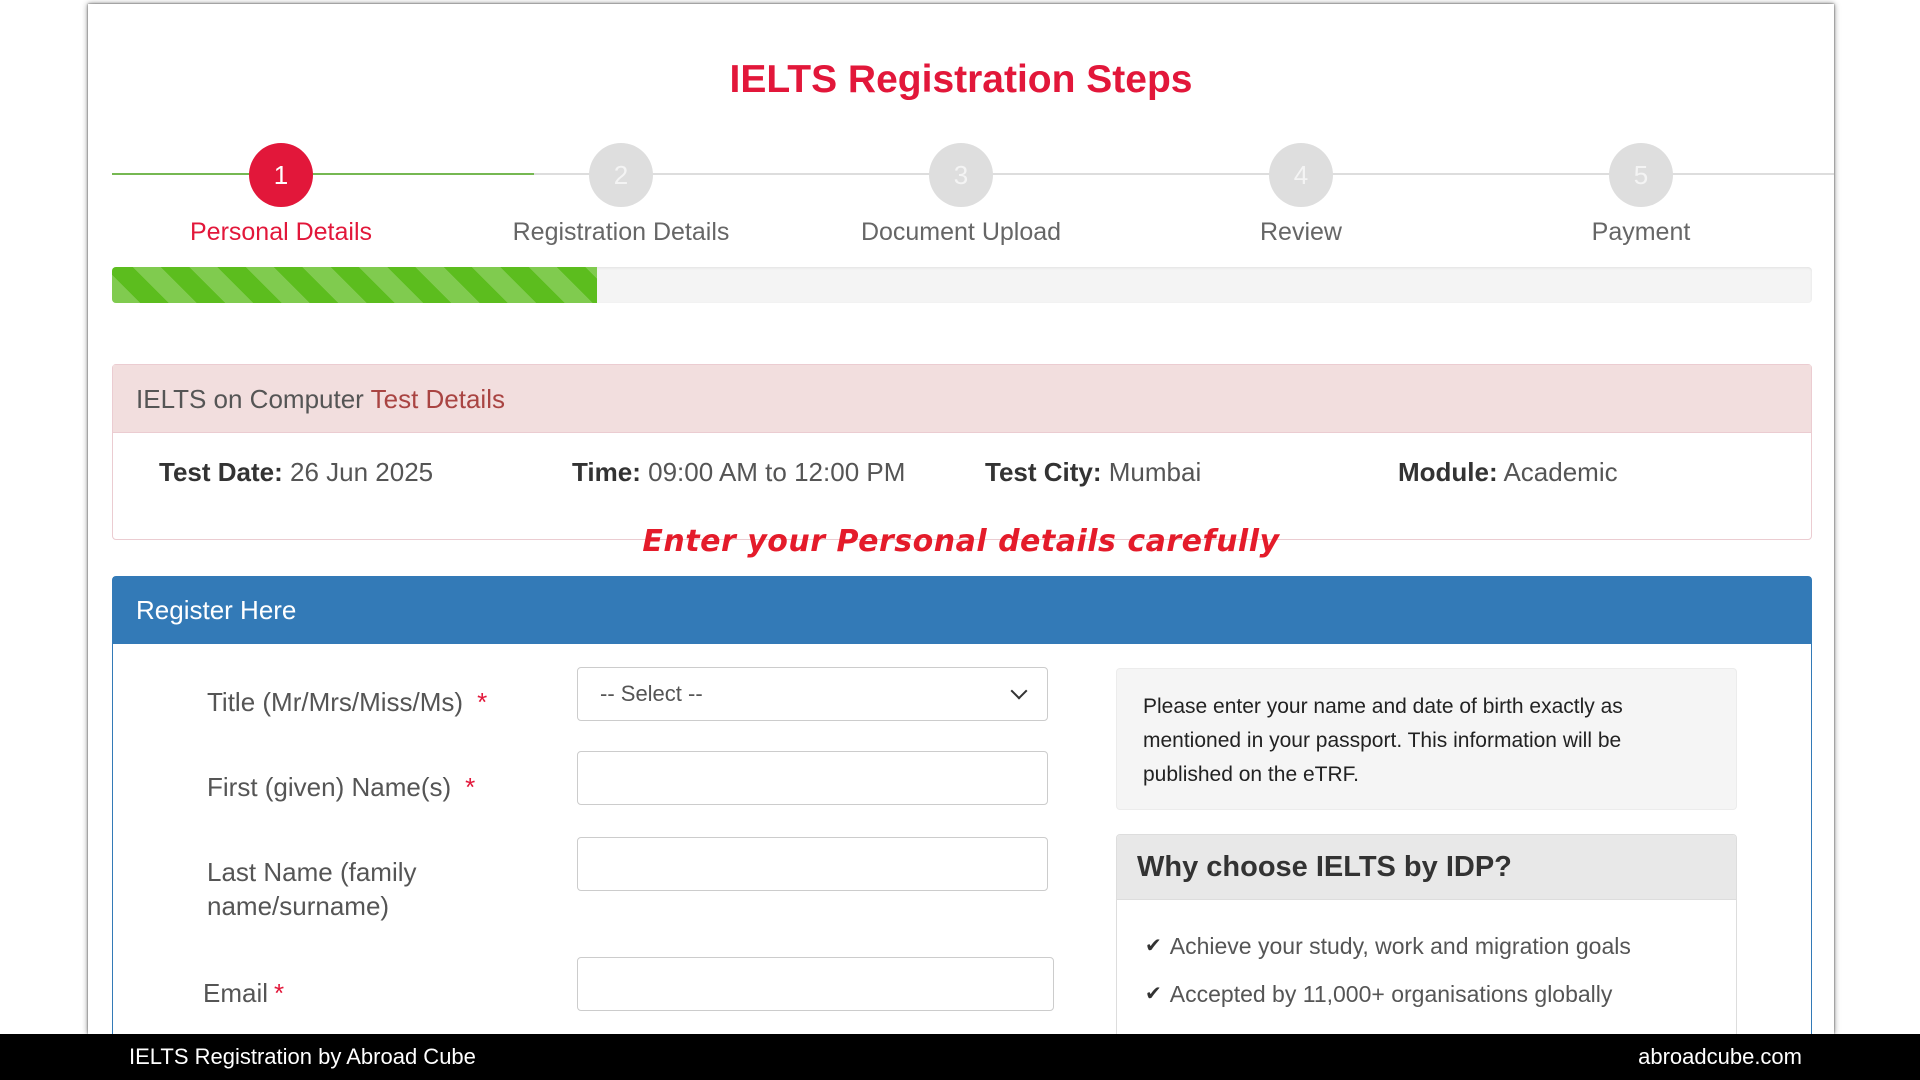  I want to click on last-name-label-line1: Last Name (family, so click(312, 872).